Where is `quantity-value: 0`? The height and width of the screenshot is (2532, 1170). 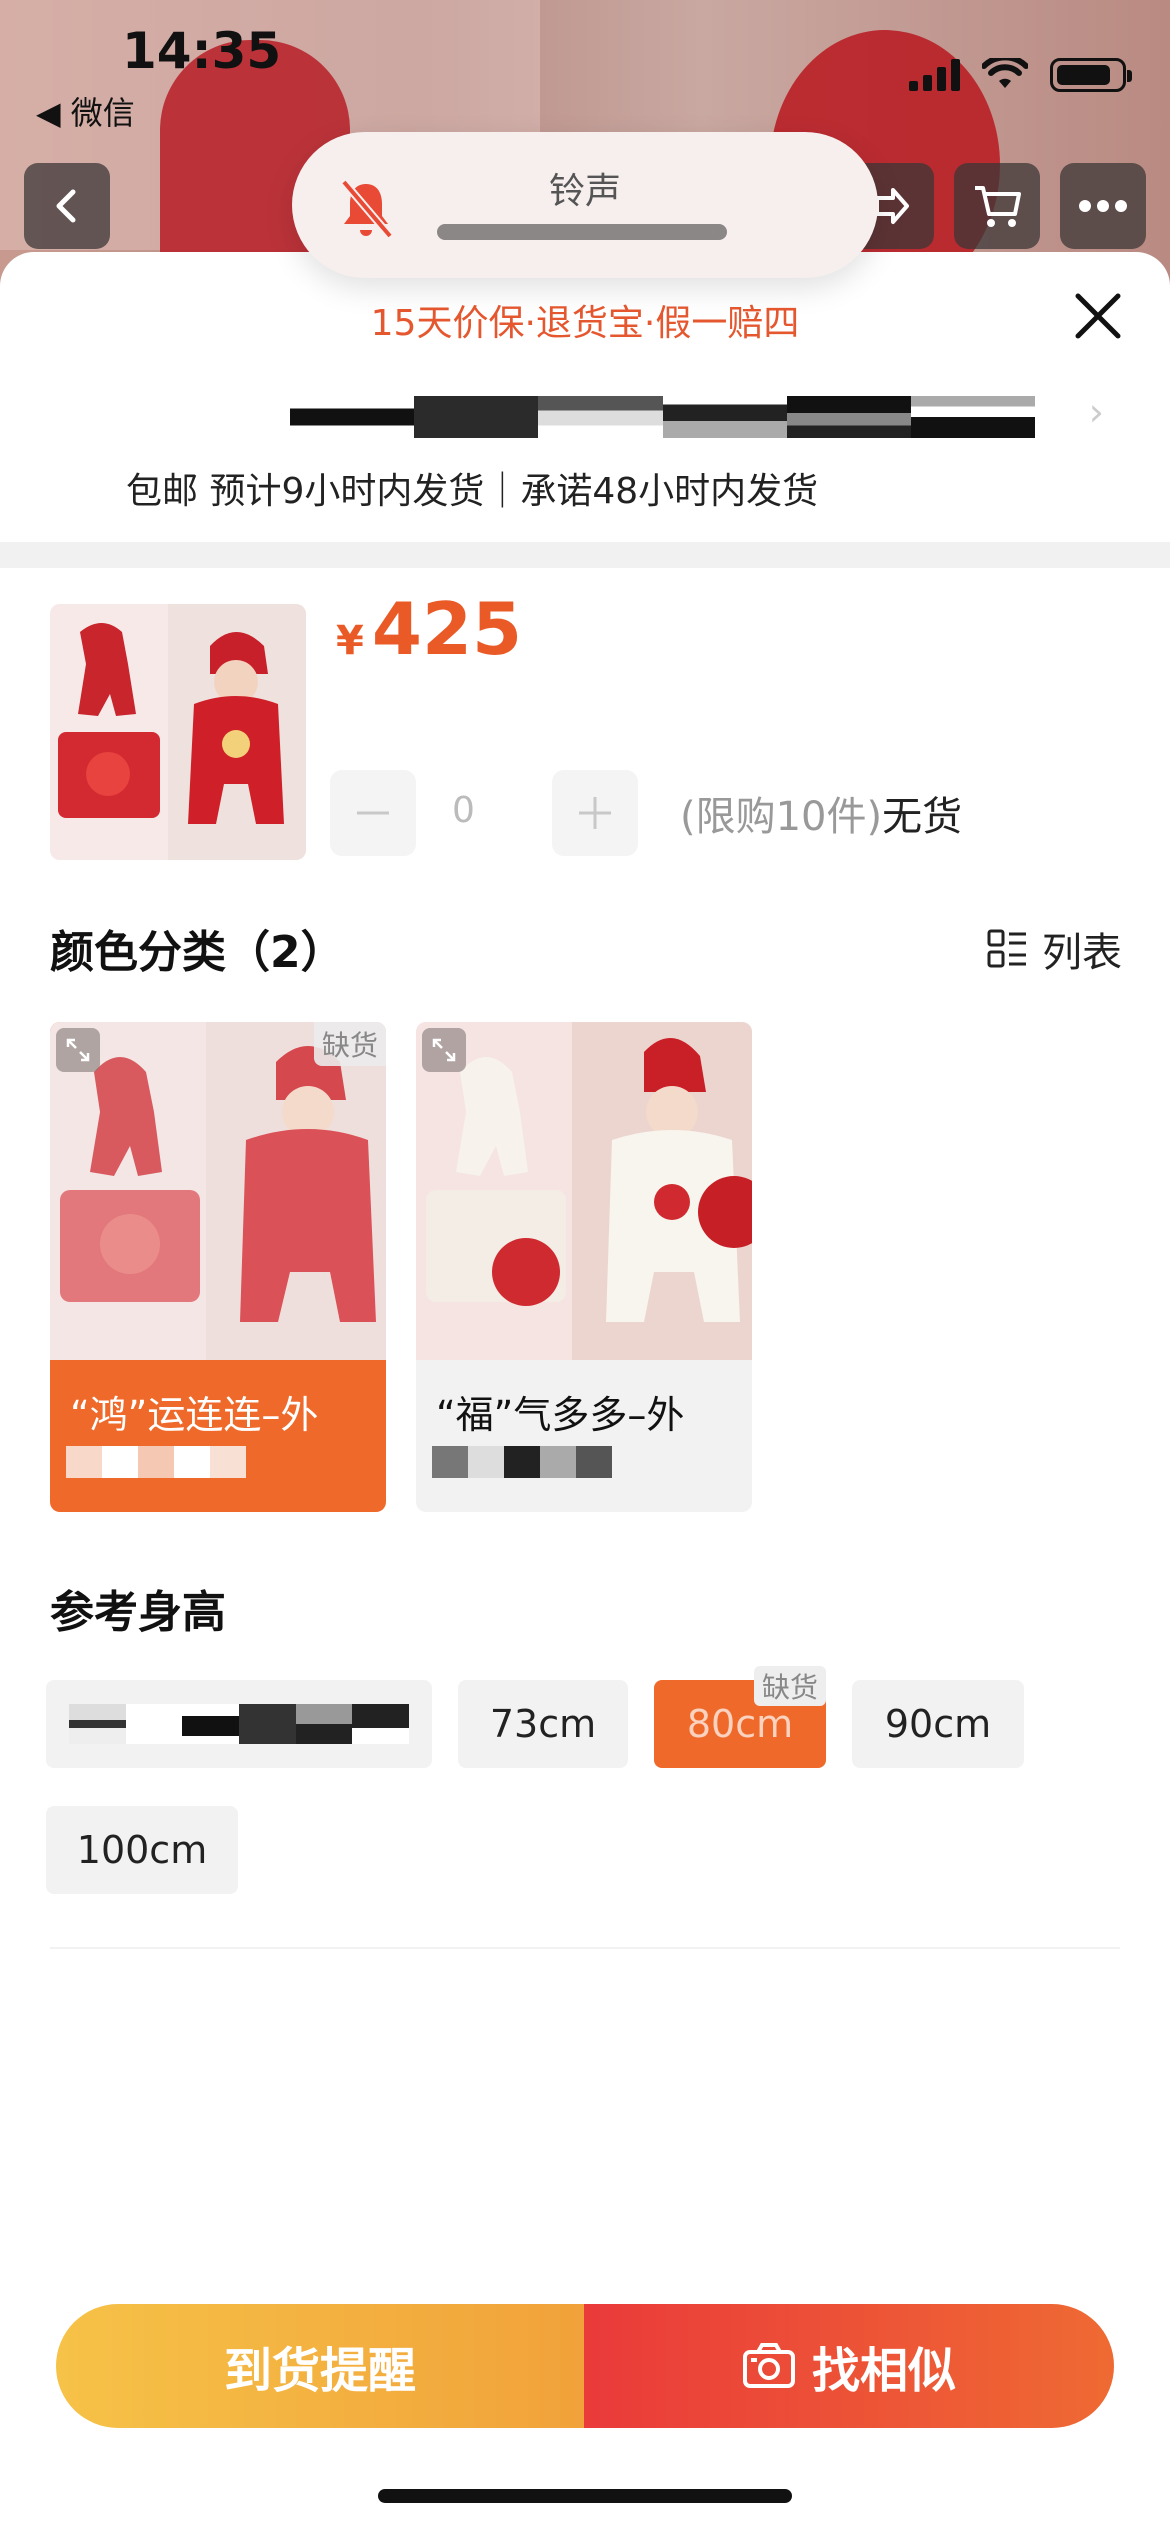
quantity-value: 0 is located at coordinates (463, 810).